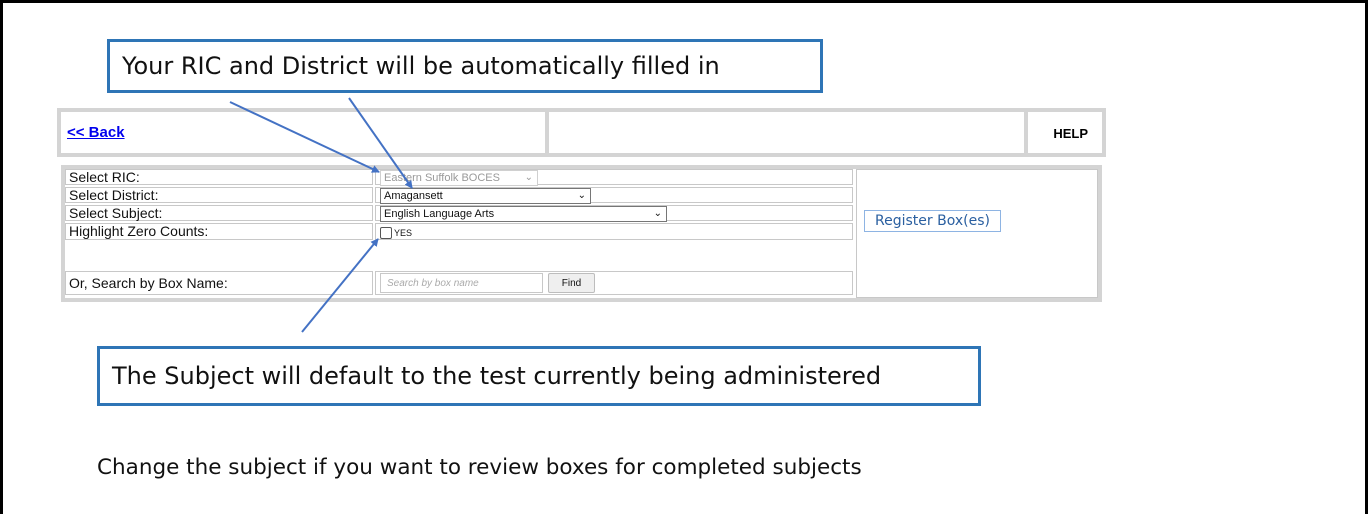 The width and height of the screenshot is (1372, 514). Describe the element at coordinates (403, 233) in the screenshot. I see `zero-counts-yes-label: YES` at that location.